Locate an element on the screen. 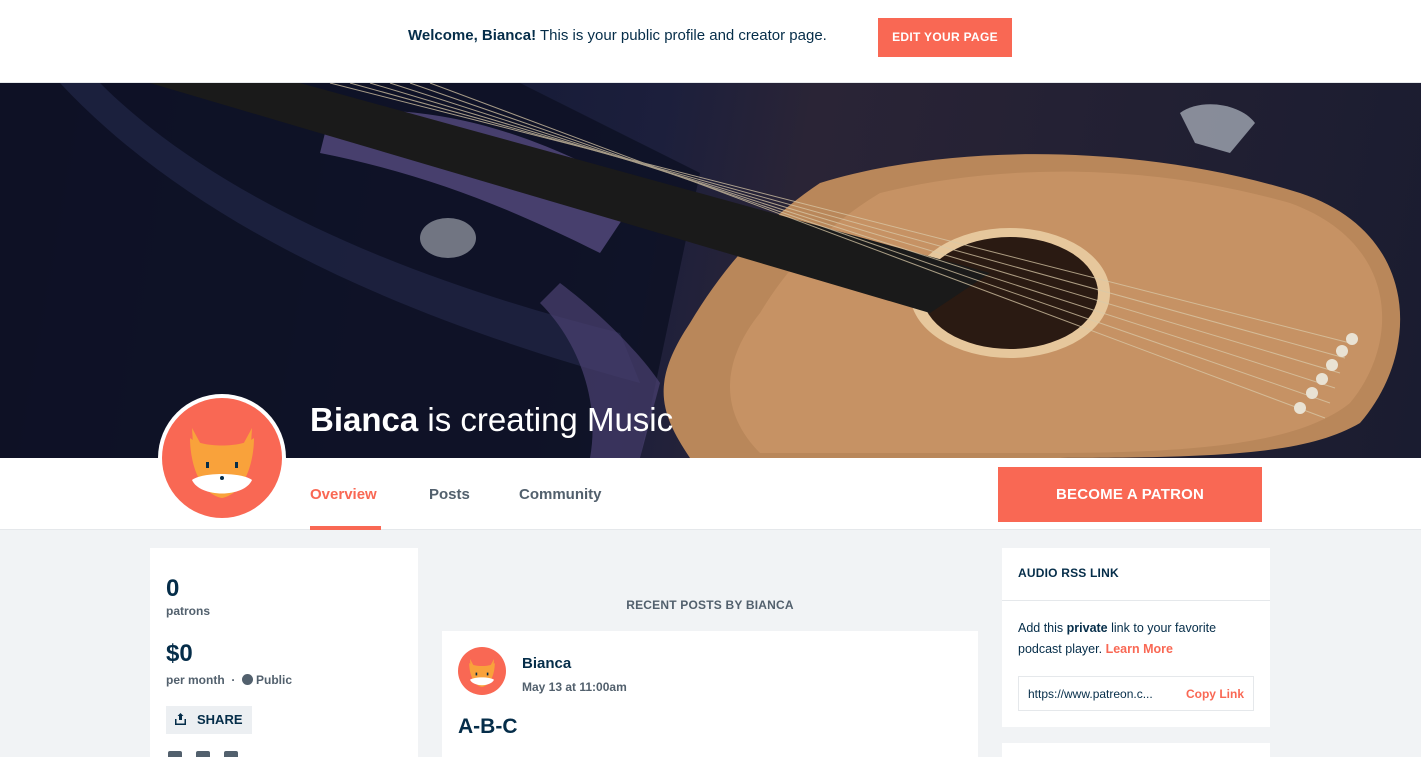 The height and width of the screenshot is (757, 1421). next-sidebar-card is located at coordinates (1136, 750).